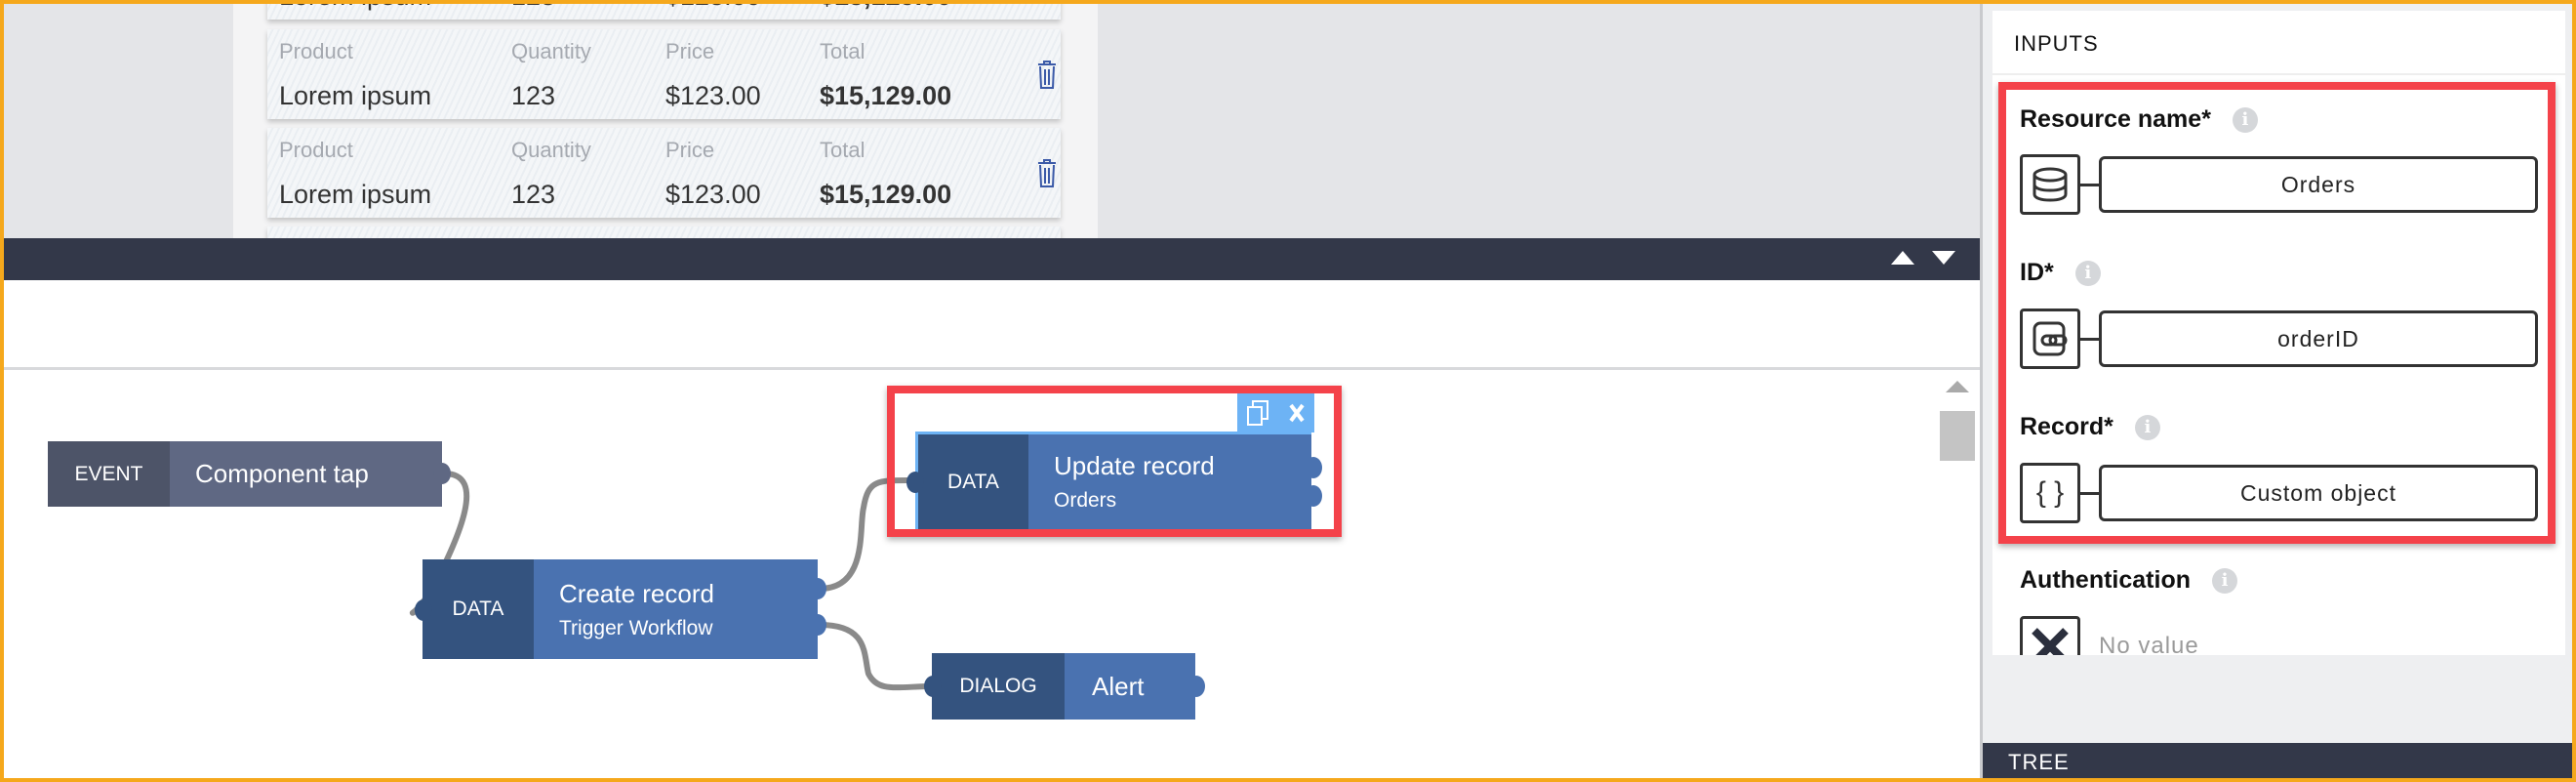 This screenshot has width=2576, height=782. What do you see at coordinates (636, 627) in the screenshot?
I see `node-subtitle: Trigger Workflow` at bounding box center [636, 627].